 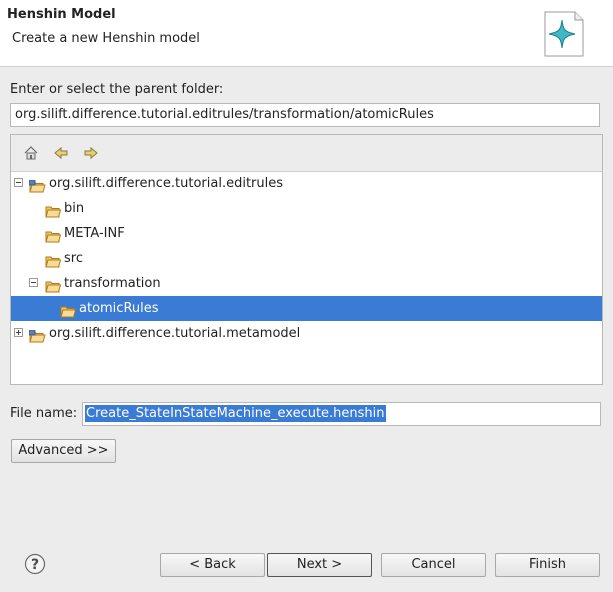 What do you see at coordinates (306, 33) in the screenshot?
I see `wizard-header: Henshin Model Create a new Henshin model` at bounding box center [306, 33].